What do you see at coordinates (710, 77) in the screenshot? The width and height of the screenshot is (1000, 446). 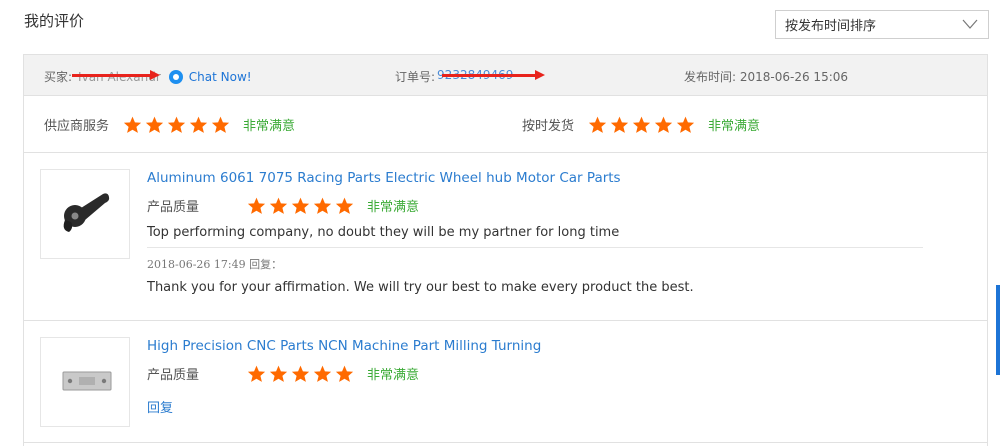 I see `publish-time-label: 发布时间:` at bounding box center [710, 77].